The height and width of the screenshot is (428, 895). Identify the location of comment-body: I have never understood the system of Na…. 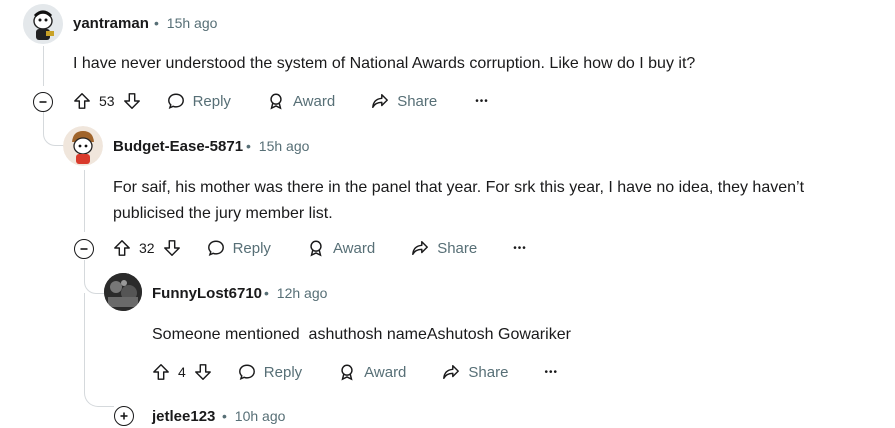
(384, 63).